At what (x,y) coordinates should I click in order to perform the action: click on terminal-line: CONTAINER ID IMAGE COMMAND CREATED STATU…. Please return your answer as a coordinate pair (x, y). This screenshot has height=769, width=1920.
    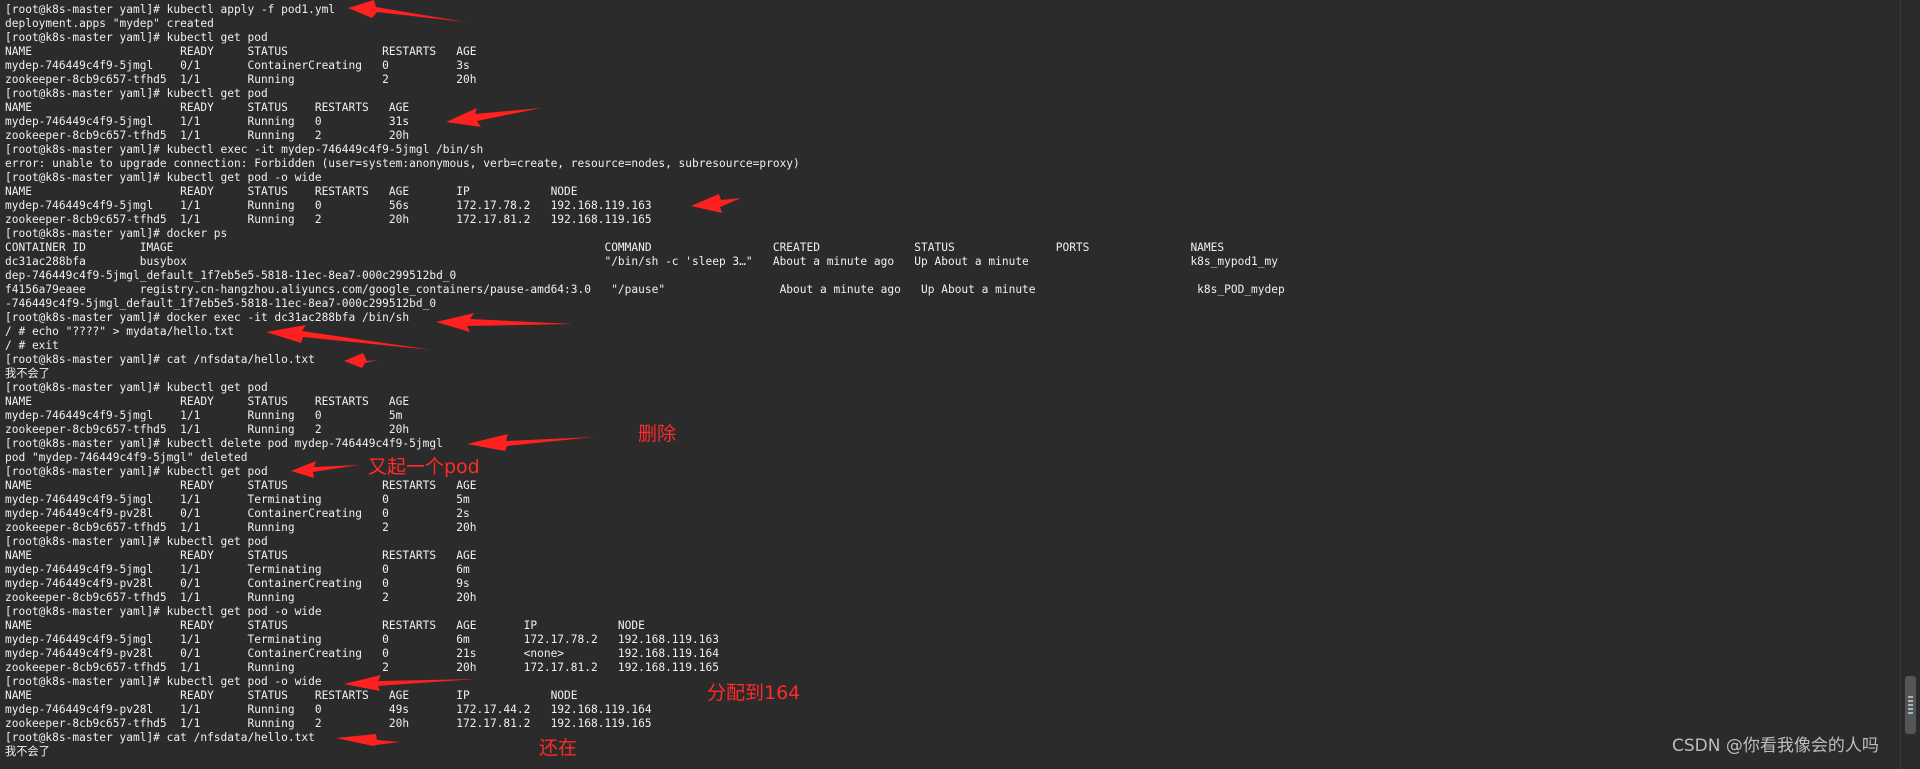
    Looking at the image, I should click on (615, 247).